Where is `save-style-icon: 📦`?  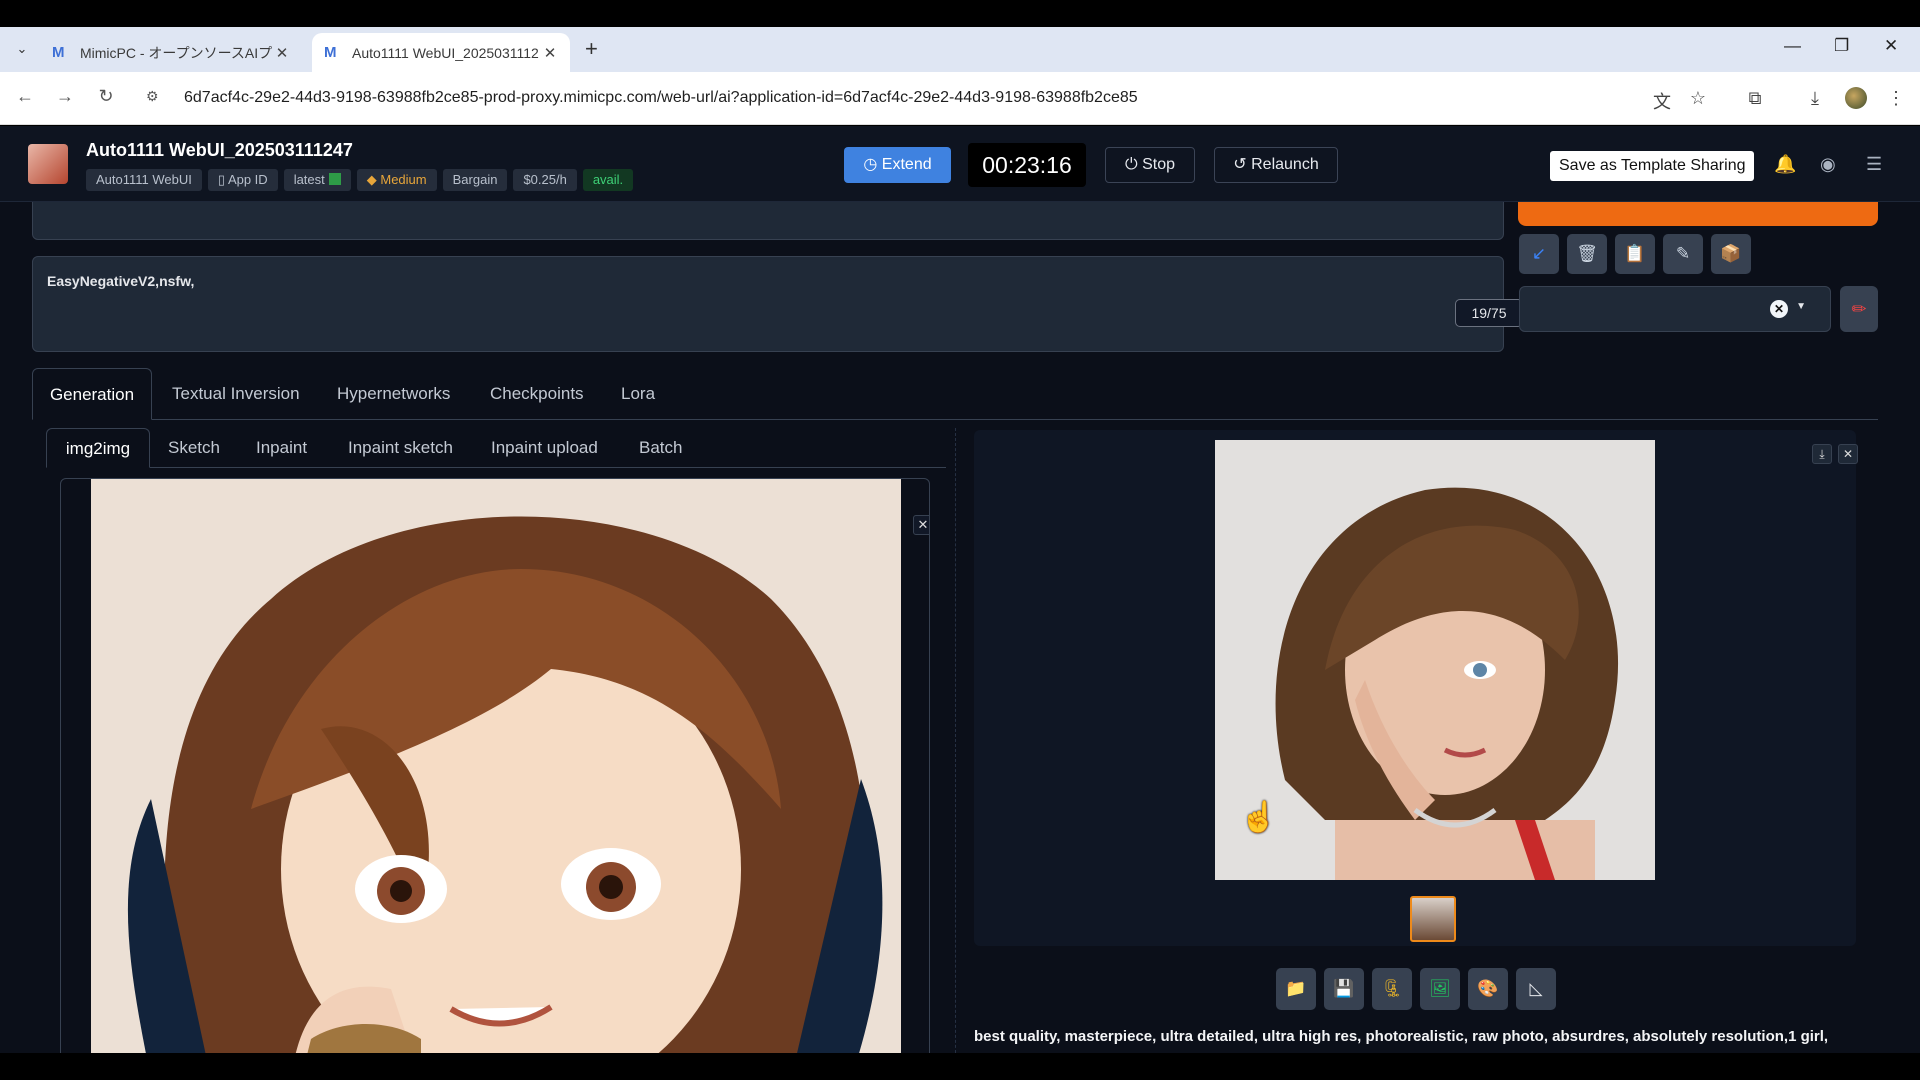
save-style-icon: 📦 is located at coordinates (1731, 254).